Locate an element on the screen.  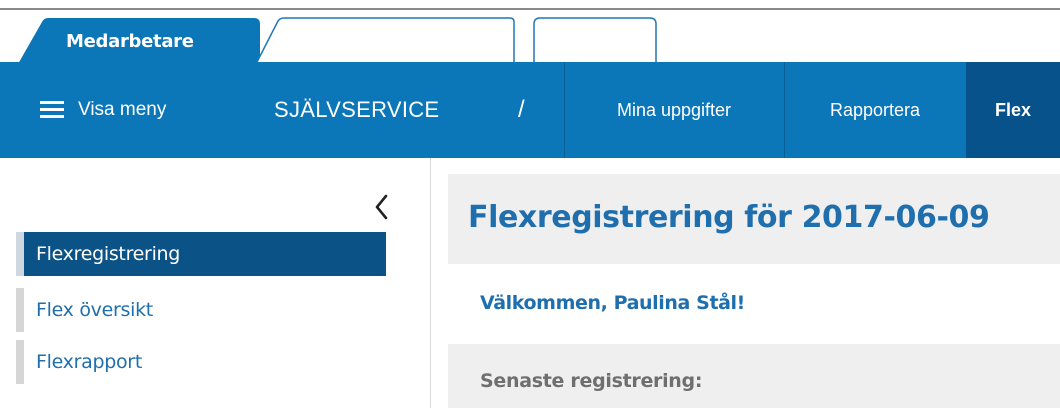
app-tabs: Medarbetare is located at coordinates (530, 37).